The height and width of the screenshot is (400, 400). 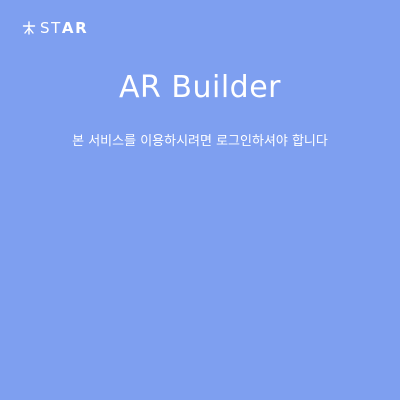 I want to click on brand-name-light: ST, so click(x=51, y=28).